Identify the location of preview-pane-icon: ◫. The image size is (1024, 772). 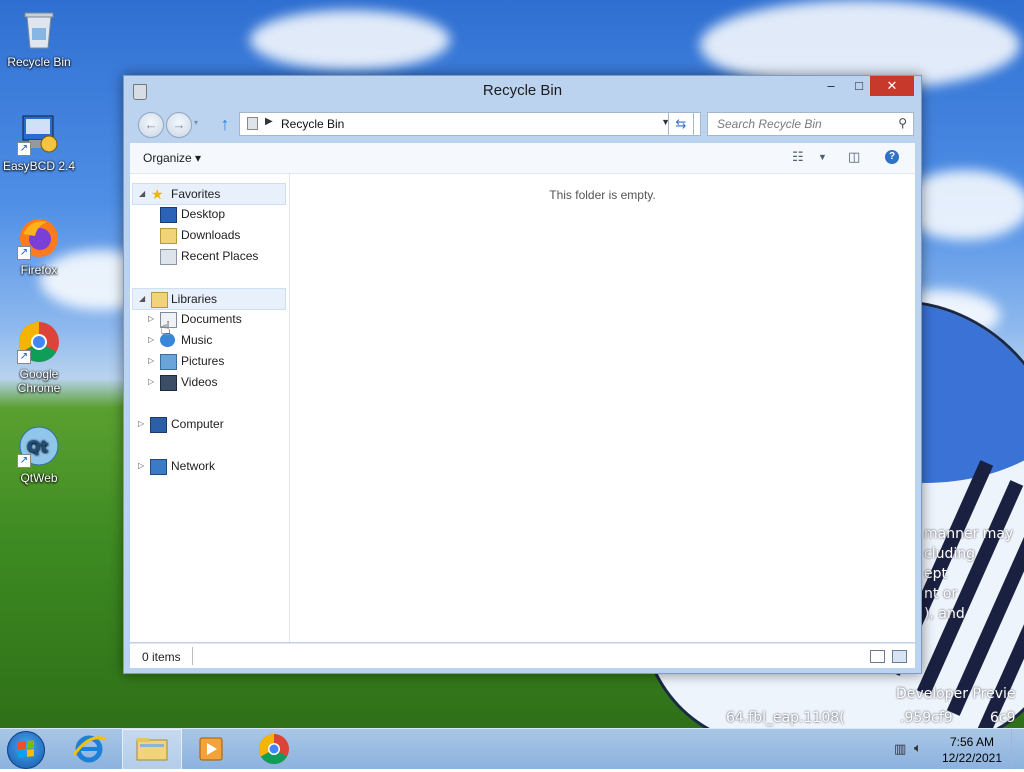
(854, 157).